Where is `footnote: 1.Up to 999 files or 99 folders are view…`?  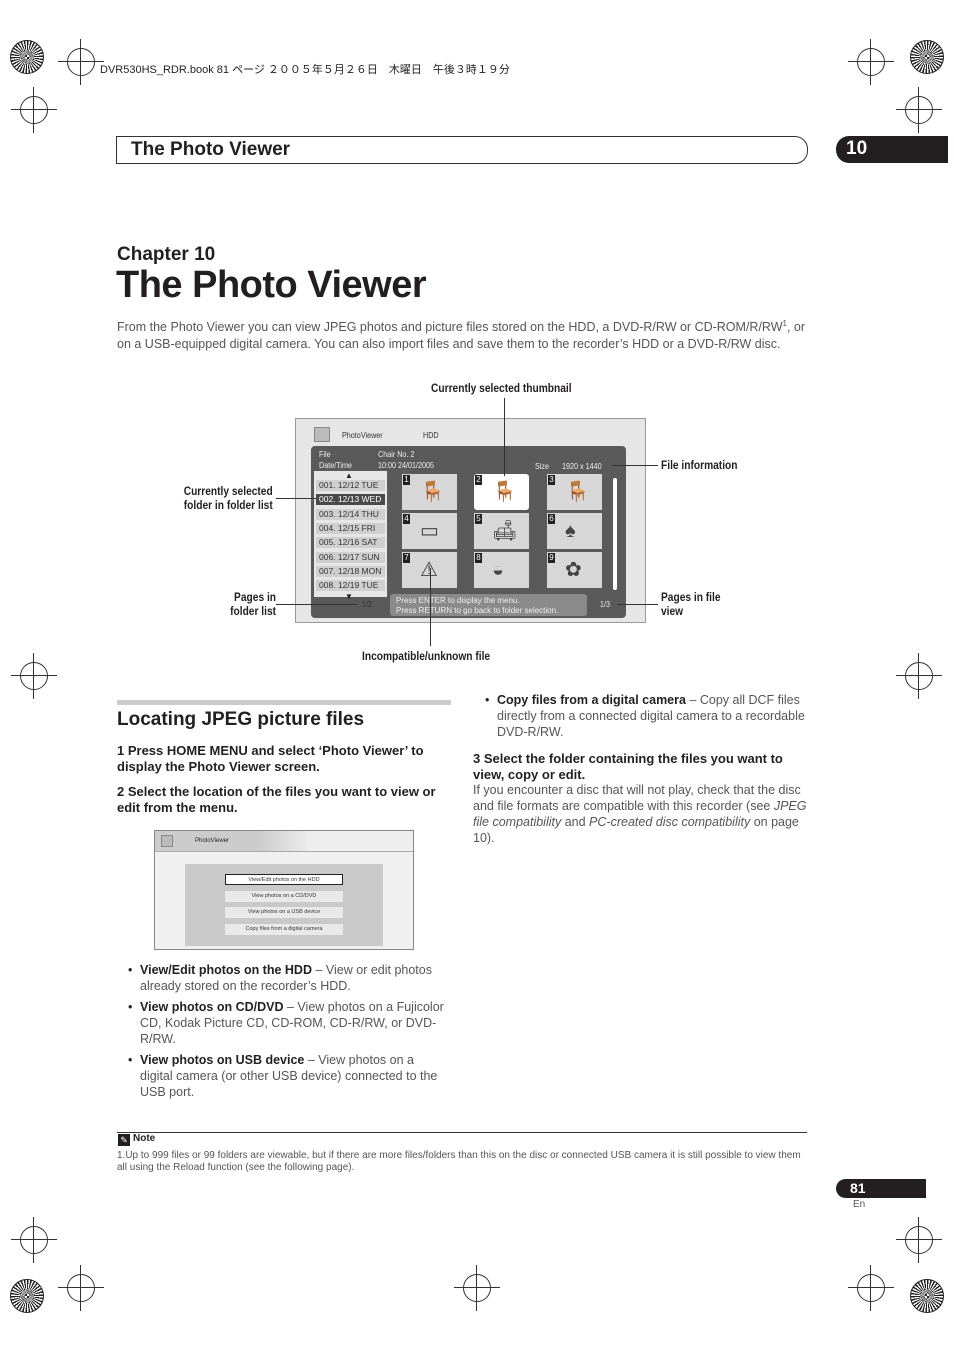 footnote: 1.Up to 999 files or 99 folders are view… is located at coordinates (459, 1161).